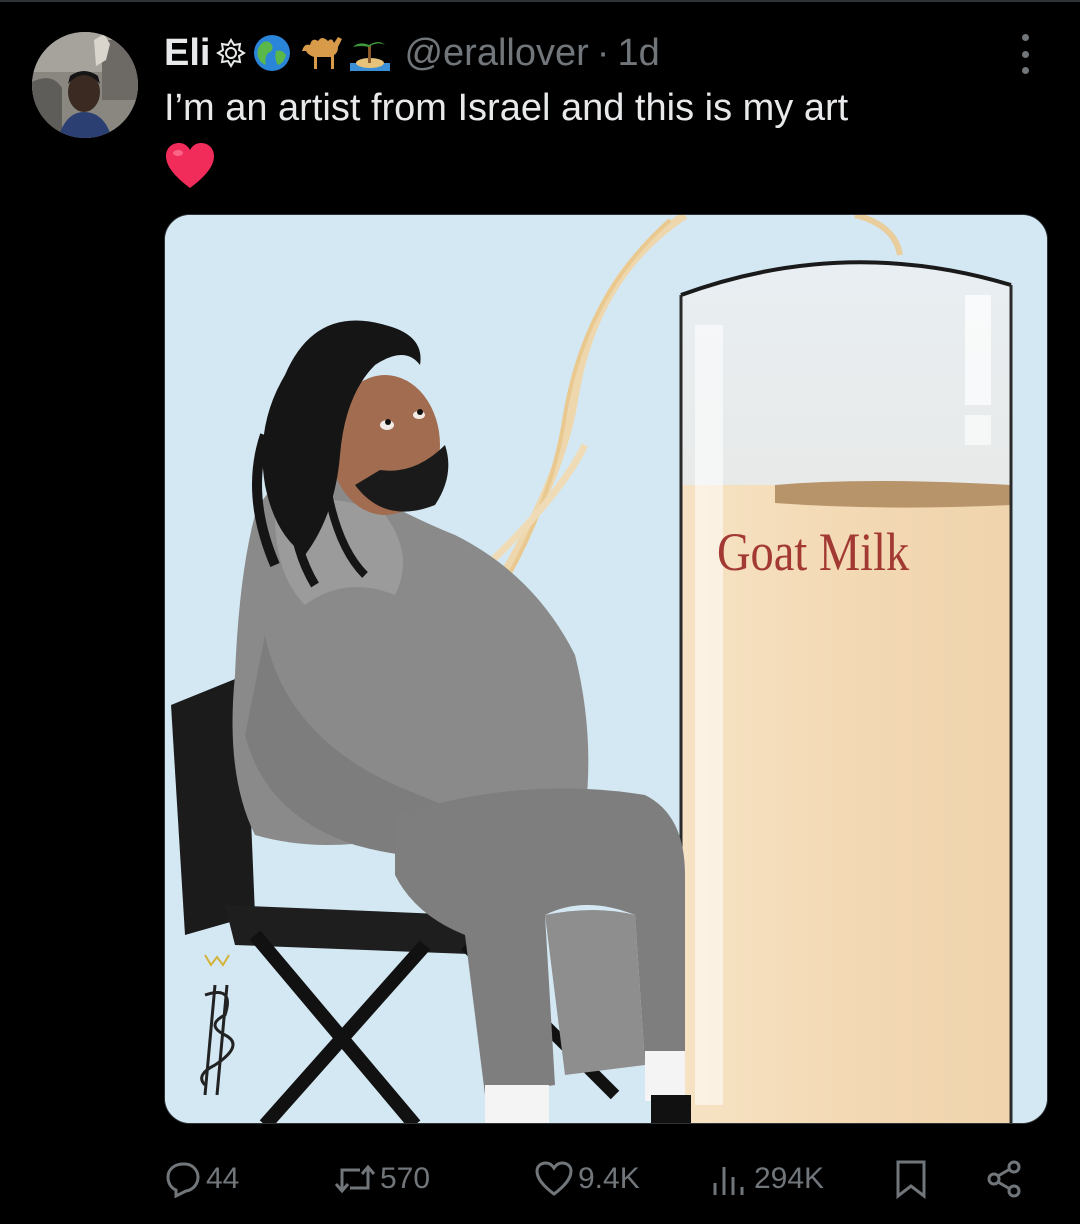 This screenshot has height=1224, width=1080. What do you see at coordinates (813, 552) in the screenshot?
I see `goat-milk-label: Goat Milk` at bounding box center [813, 552].